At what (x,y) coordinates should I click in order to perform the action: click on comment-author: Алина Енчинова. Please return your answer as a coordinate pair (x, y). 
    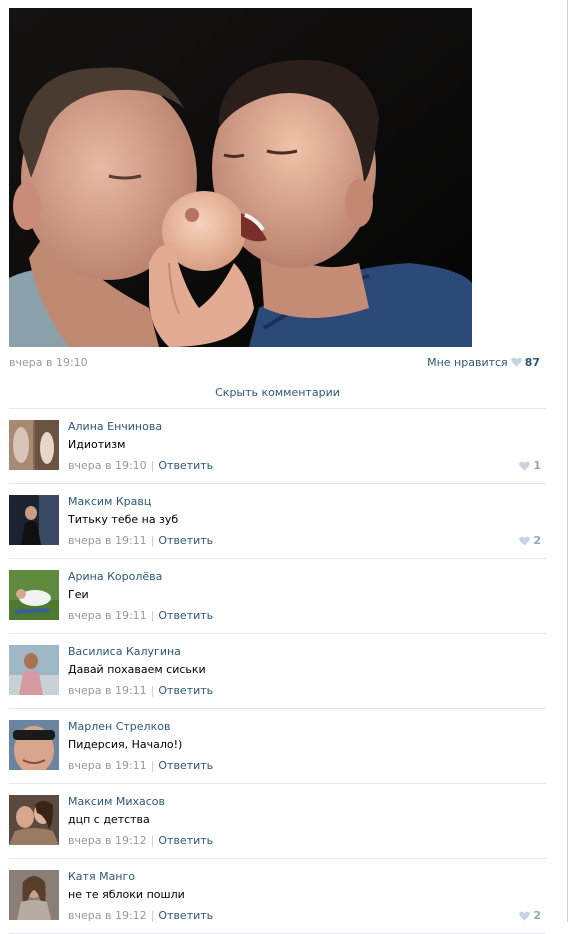
    Looking at the image, I should click on (115, 426).